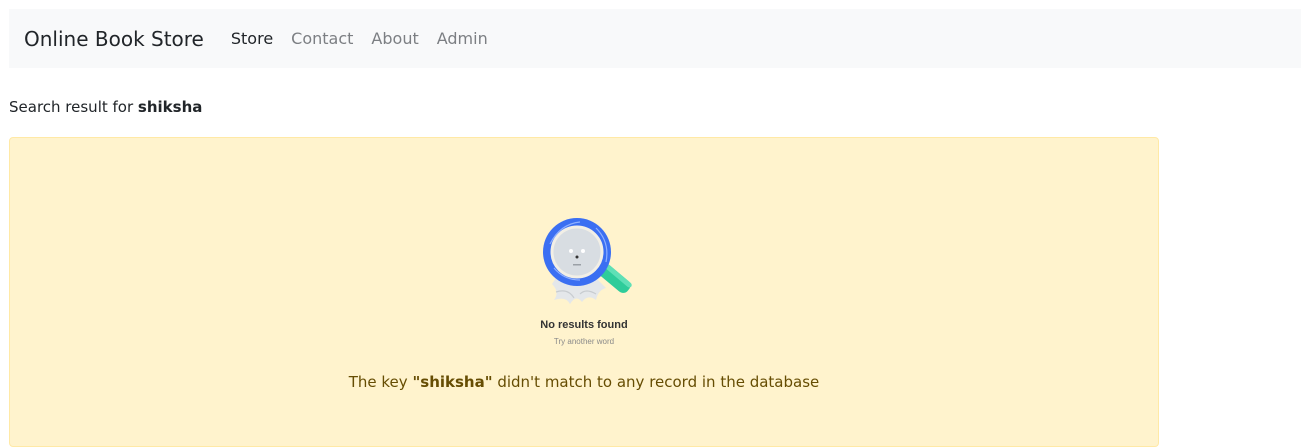 Image resolution: width=1301 pixels, height=447 pixels. Describe the element at coordinates (252, 38) in the screenshot. I see `nav-link-store: Store` at that location.